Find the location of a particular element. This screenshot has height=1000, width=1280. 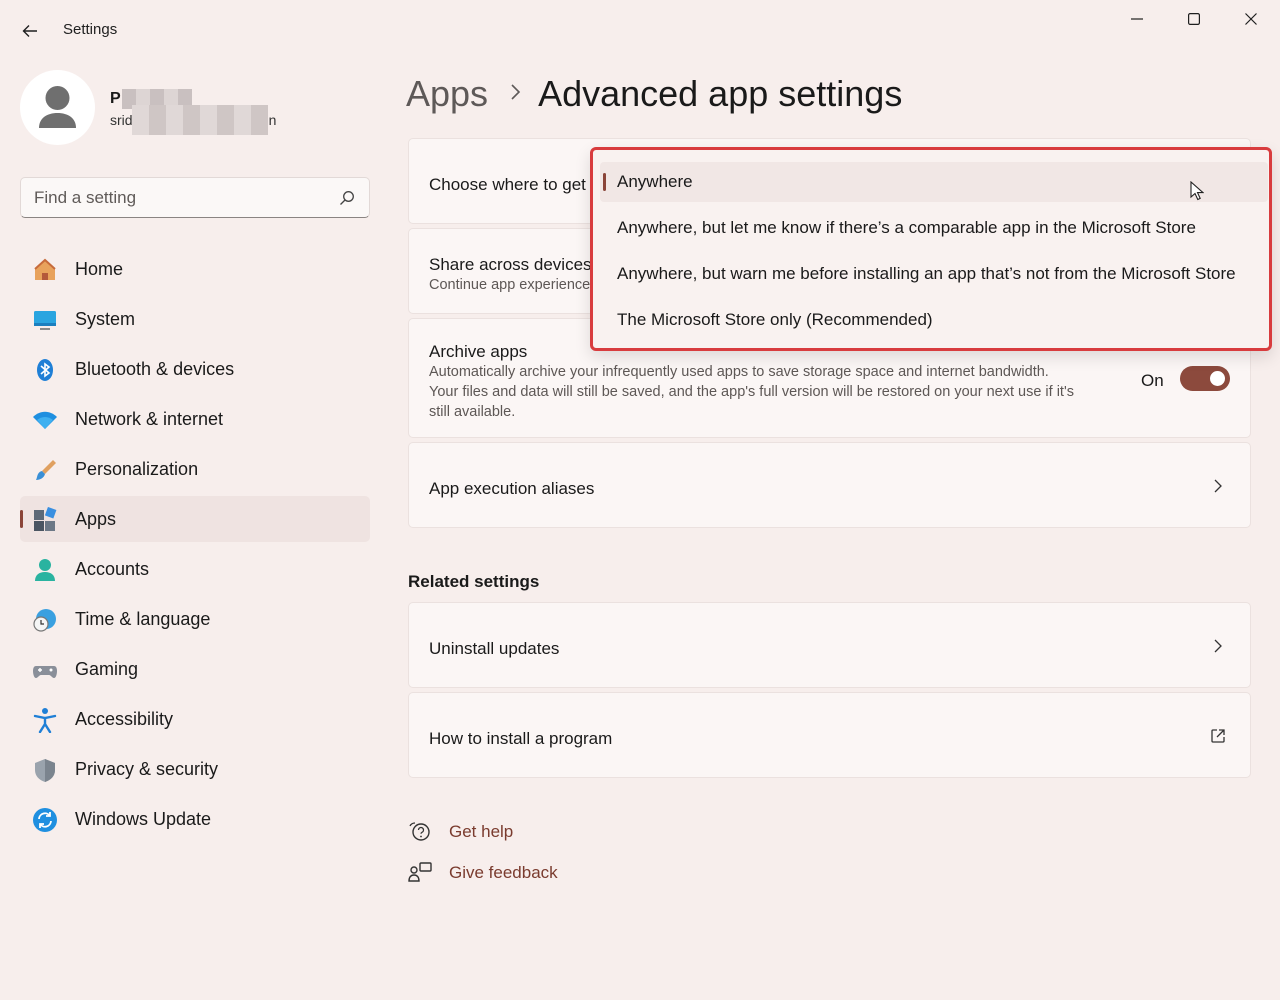

card-title: App execution aliases is located at coordinates (512, 488).